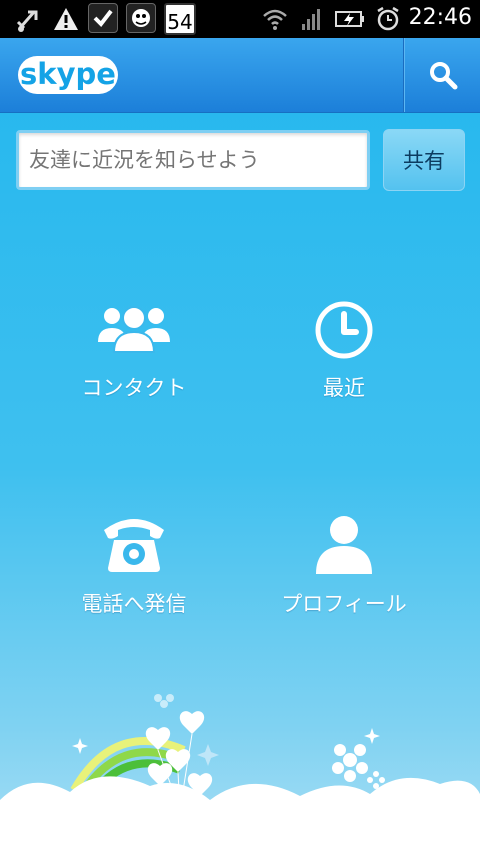 The height and width of the screenshot is (854, 480). I want to click on profile-icon, so click(344, 545).